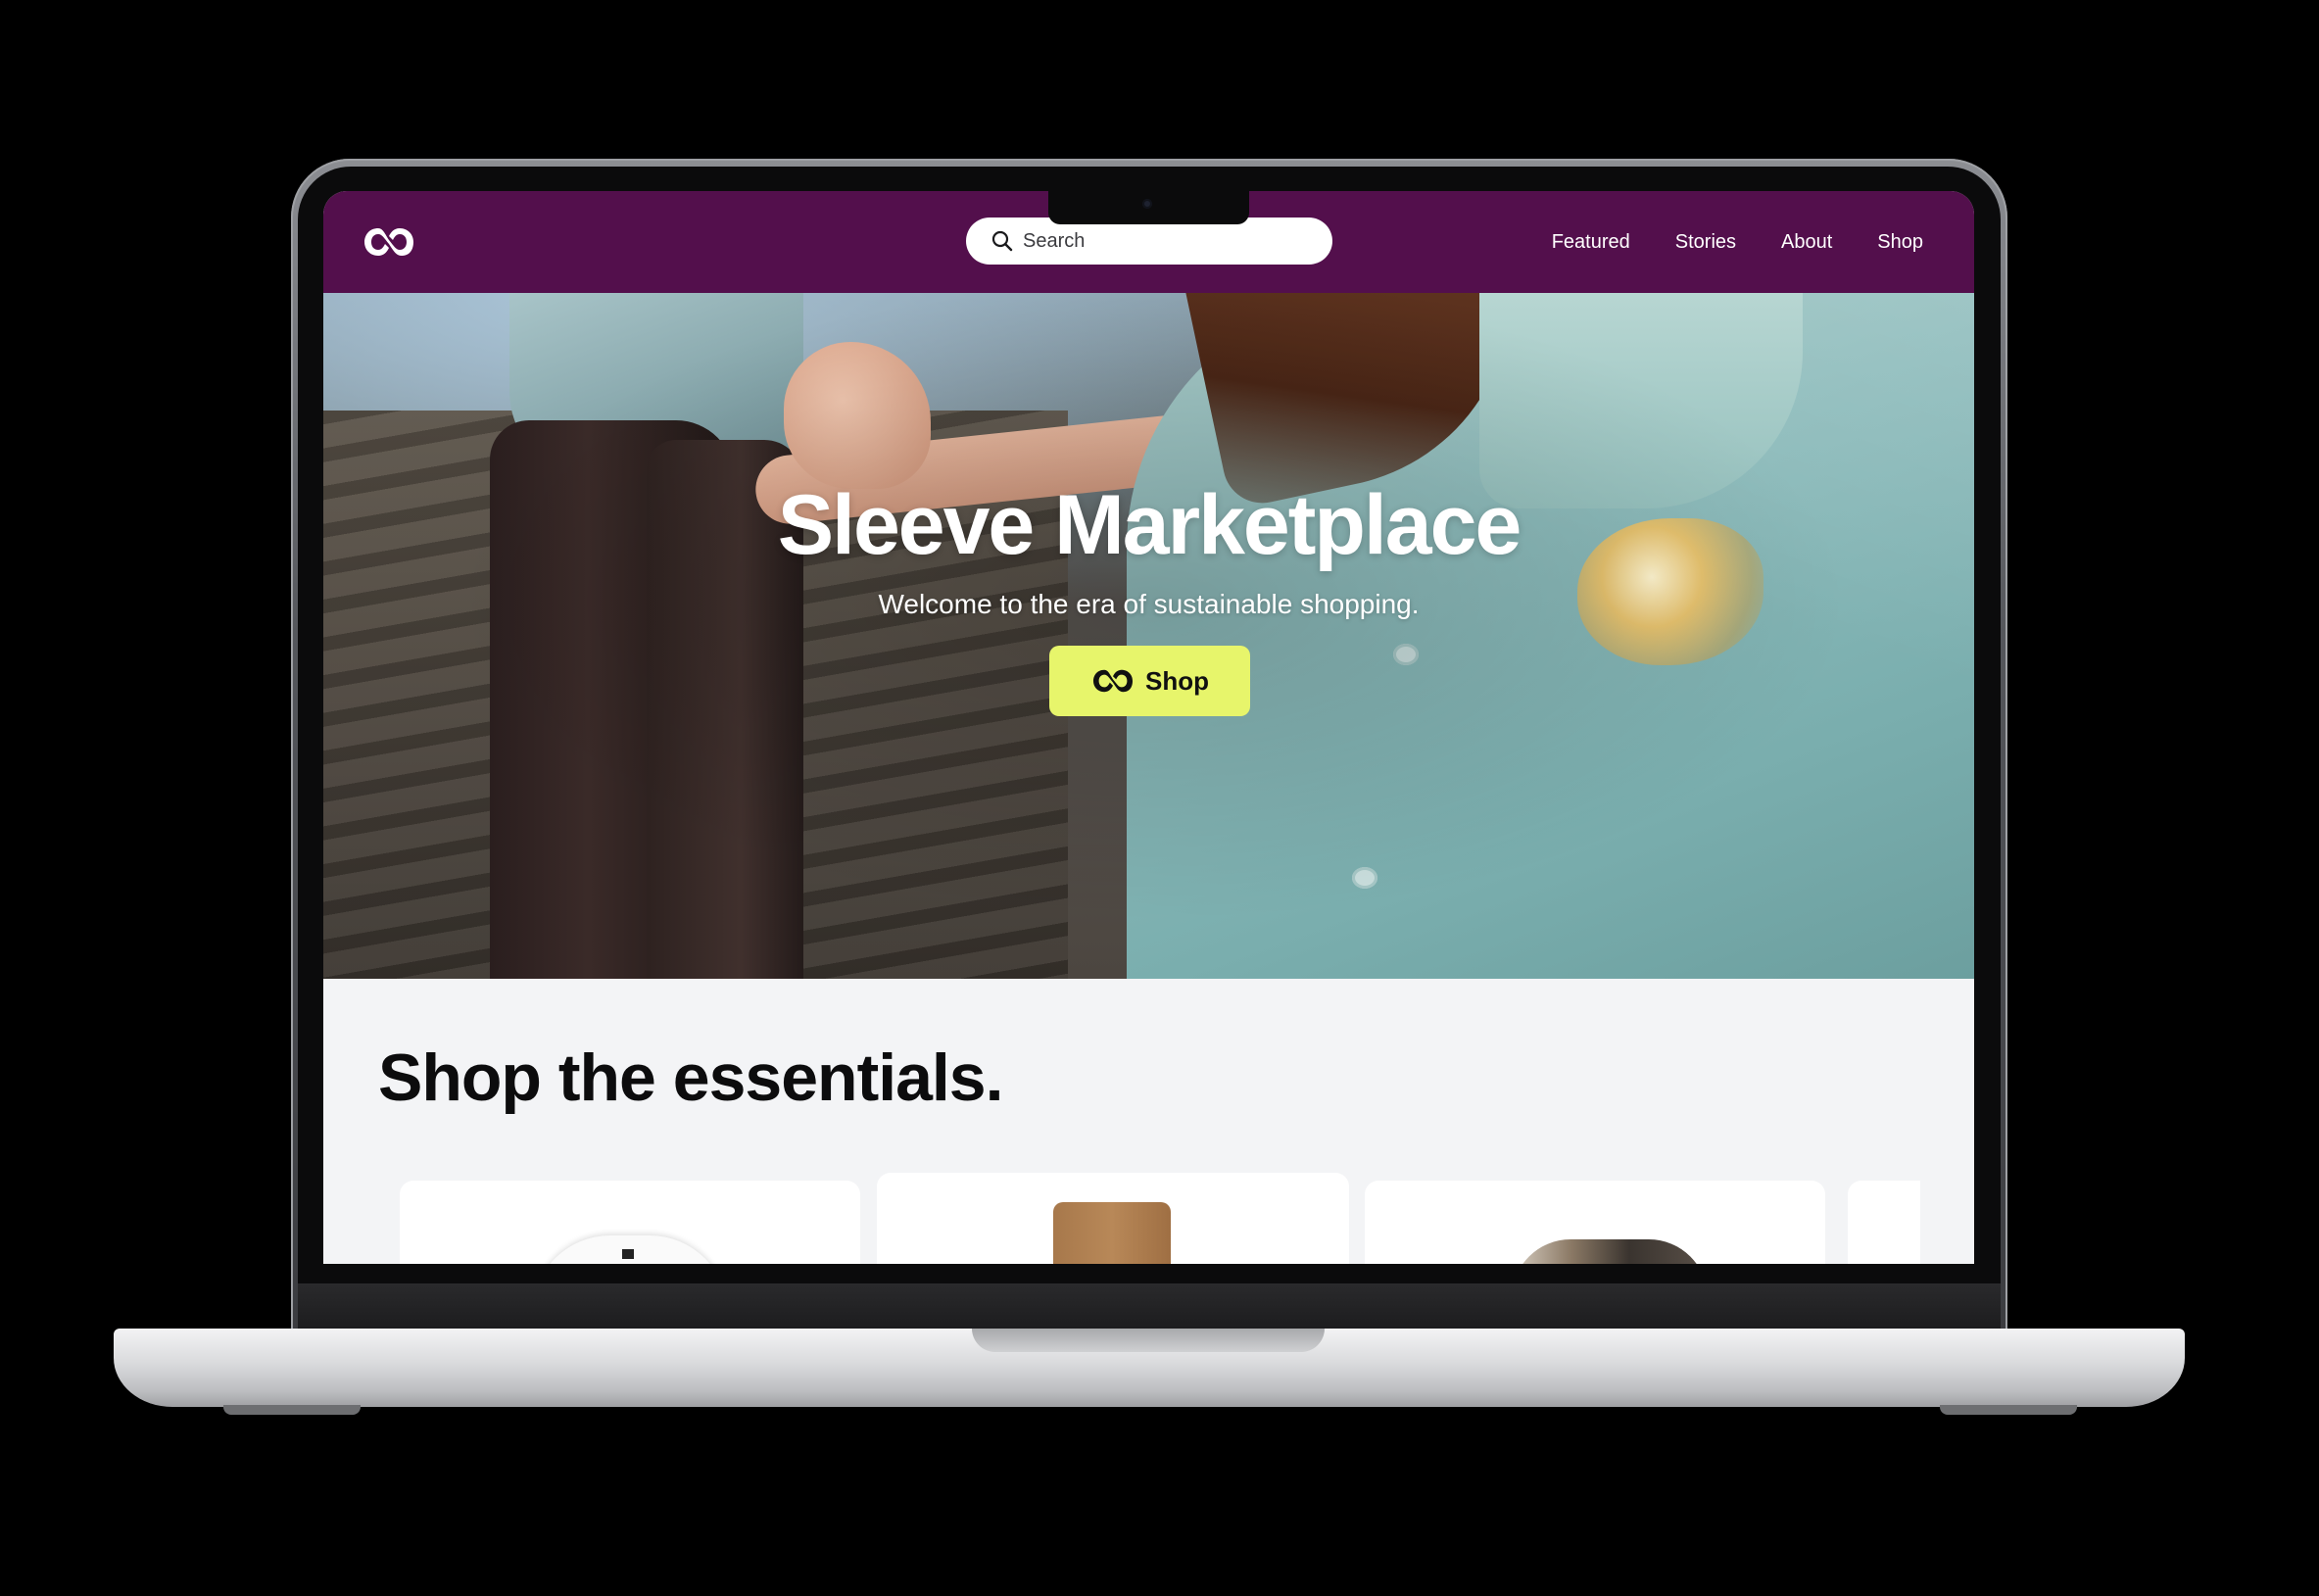  I want to click on camera-notch, so click(1148, 208).